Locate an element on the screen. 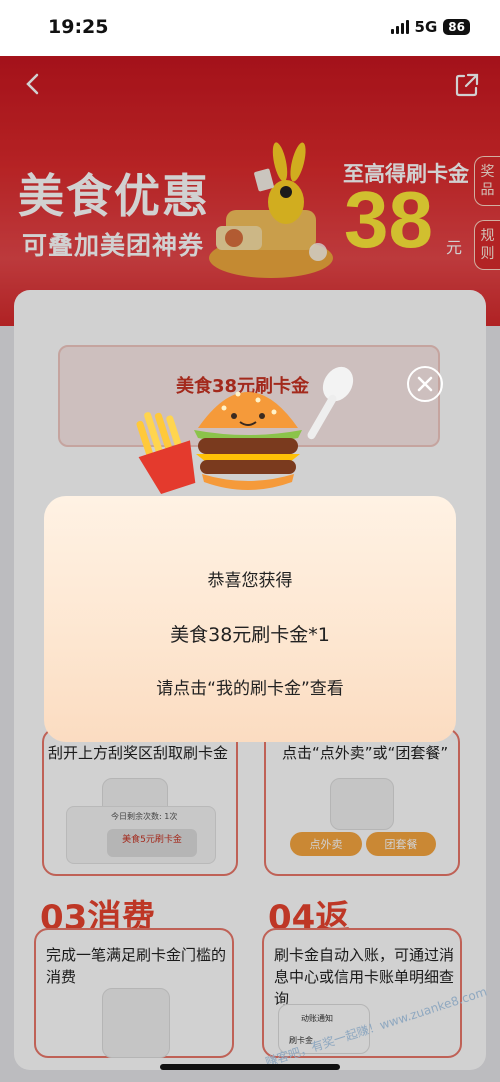 This screenshot has width=500, height=1082. popup-line-congrats: 恭喜您获得 is located at coordinates (250, 581).